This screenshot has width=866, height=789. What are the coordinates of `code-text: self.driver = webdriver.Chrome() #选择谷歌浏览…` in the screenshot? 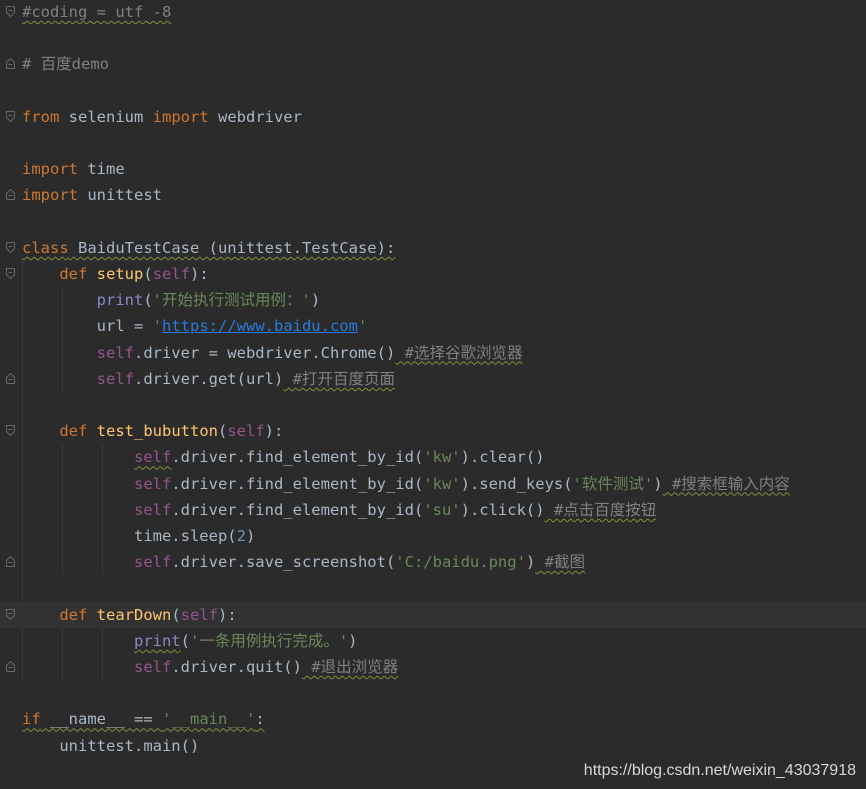 It's located at (272, 353).